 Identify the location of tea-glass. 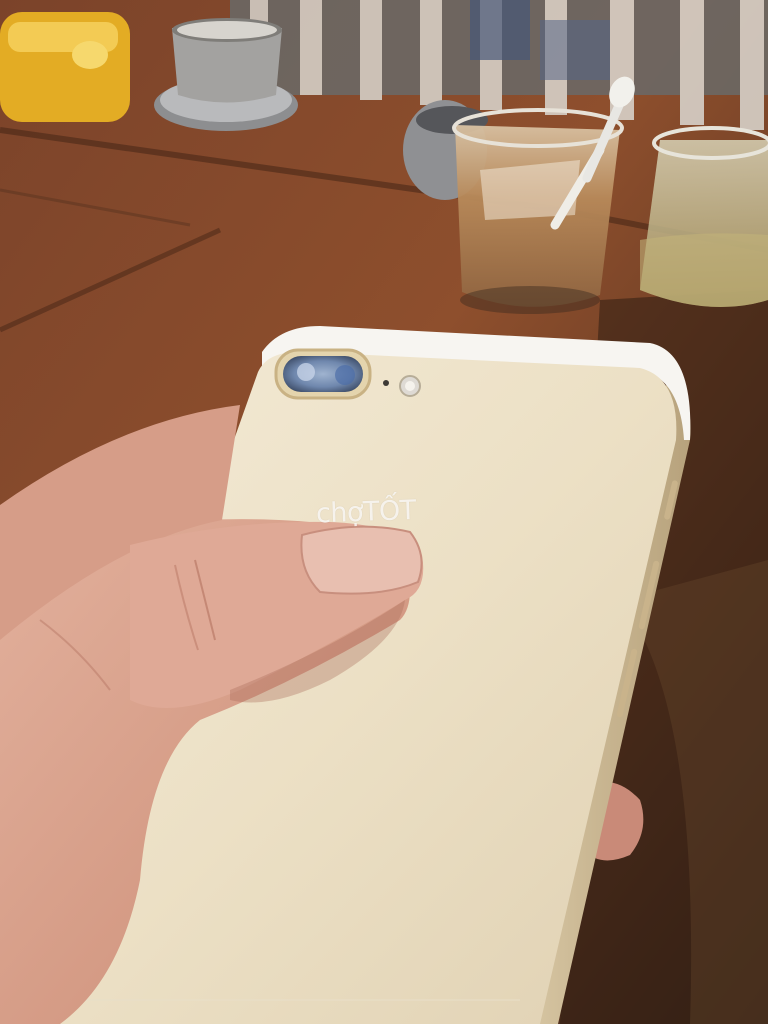
(704, 217).